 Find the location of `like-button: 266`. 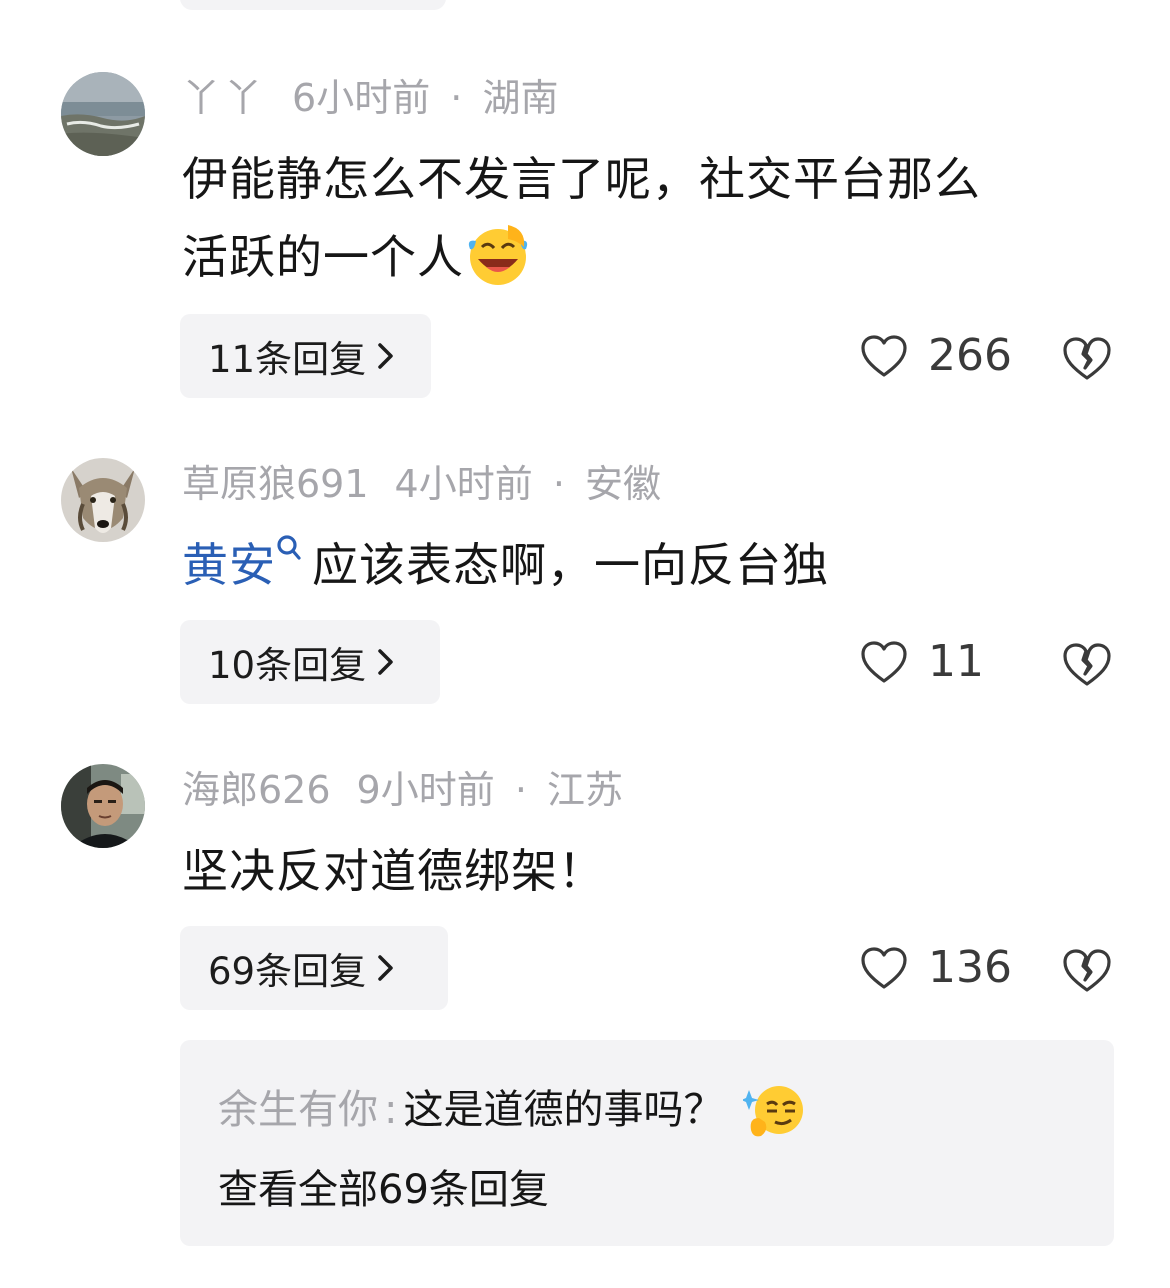

like-button: 266 is located at coordinates (936, 355).